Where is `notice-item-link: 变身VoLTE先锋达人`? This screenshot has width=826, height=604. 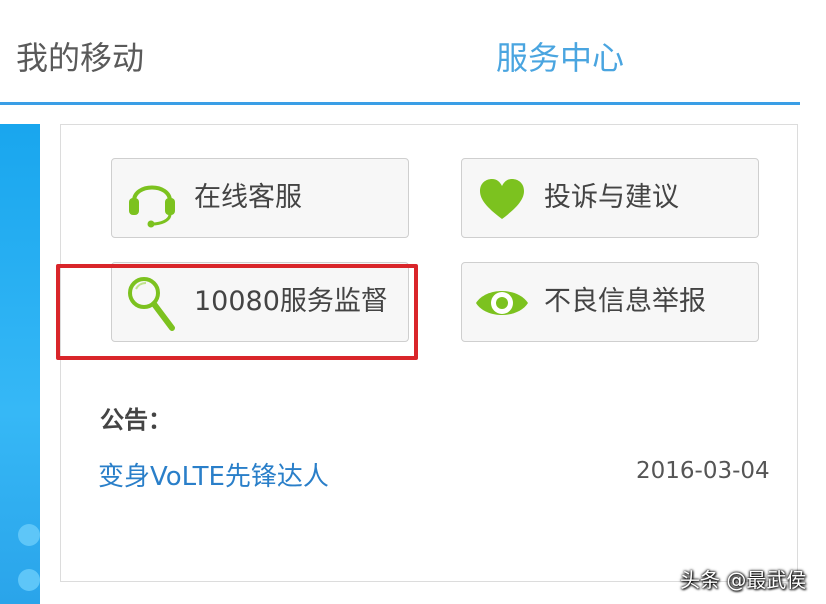 notice-item-link: 变身VoLTE先锋达人 is located at coordinates (213, 474).